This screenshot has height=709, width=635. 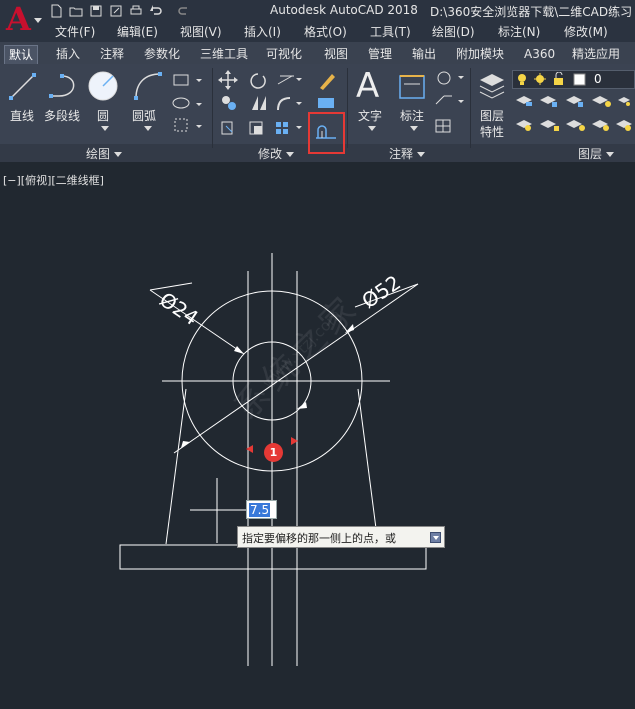 What do you see at coordinates (18, 19) in the screenshot?
I see `autocad-logo-icon: A` at bounding box center [18, 19].